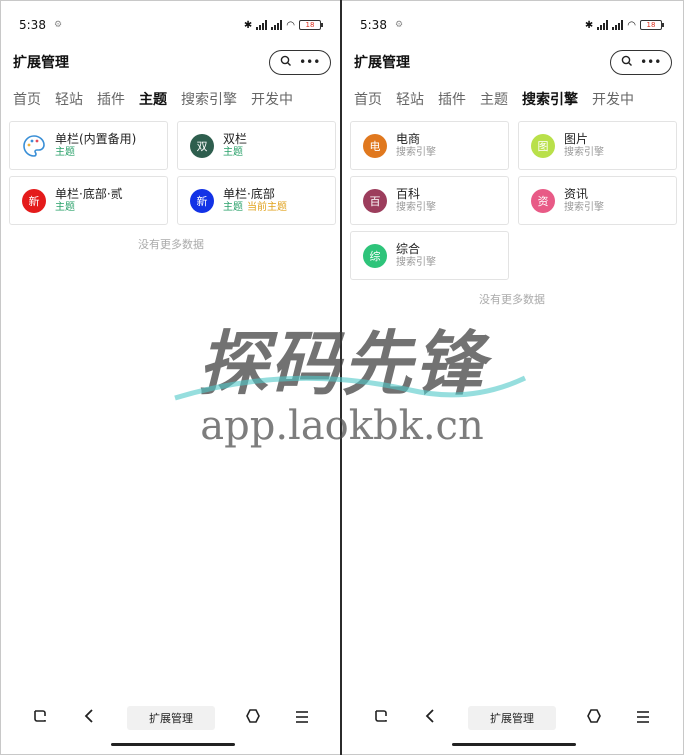 This screenshot has height=755, width=684. What do you see at coordinates (597, 200) in the screenshot?
I see `list-item: 资资讯 搜索引擎` at bounding box center [597, 200].